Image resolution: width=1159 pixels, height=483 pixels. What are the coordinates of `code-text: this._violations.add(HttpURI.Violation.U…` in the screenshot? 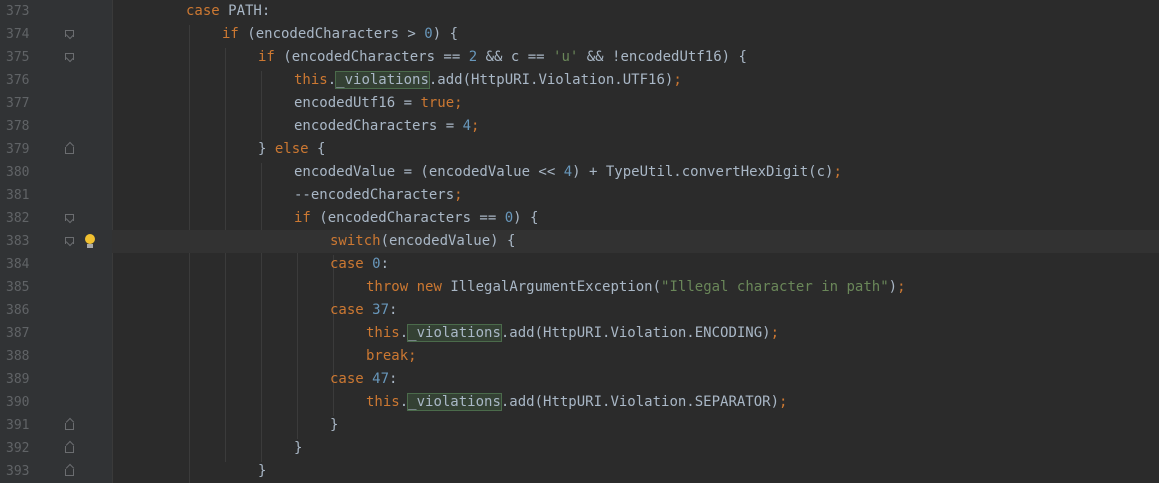 It's located at (488, 80).